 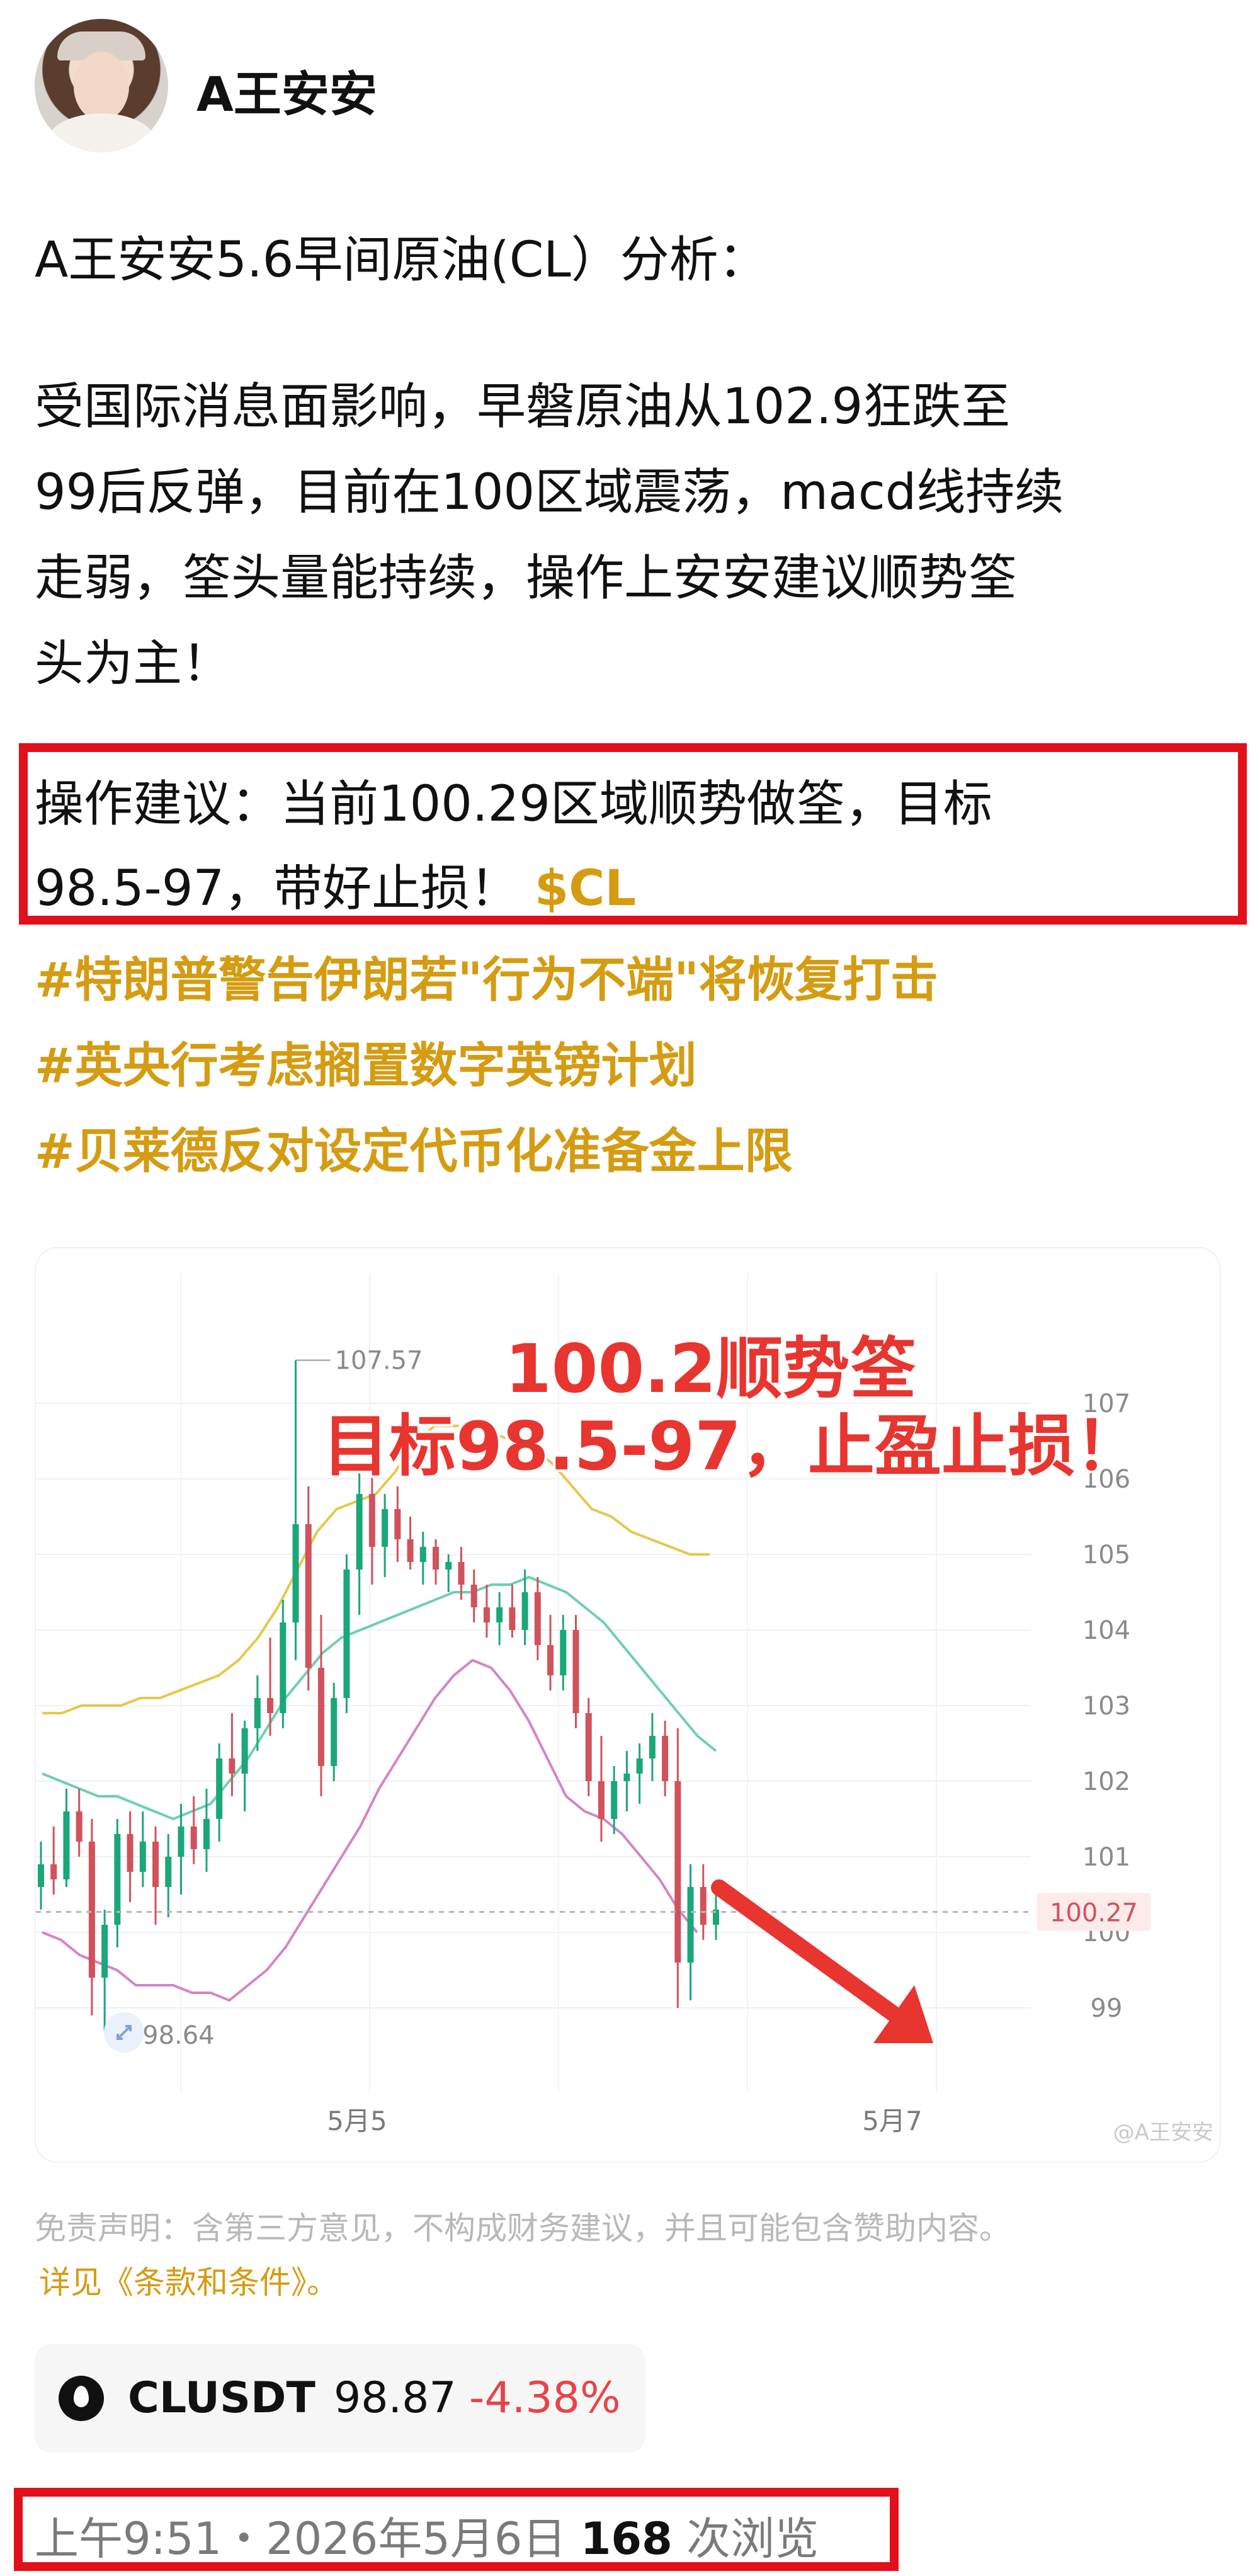 What do you see at coordinates (523, 2228) in the screenshot?
I see `disclaimer-text: 免责声明：含第三方意见，不构成财务建议，并且可能包含赞助内容。` at bounding box center [523, 2228].